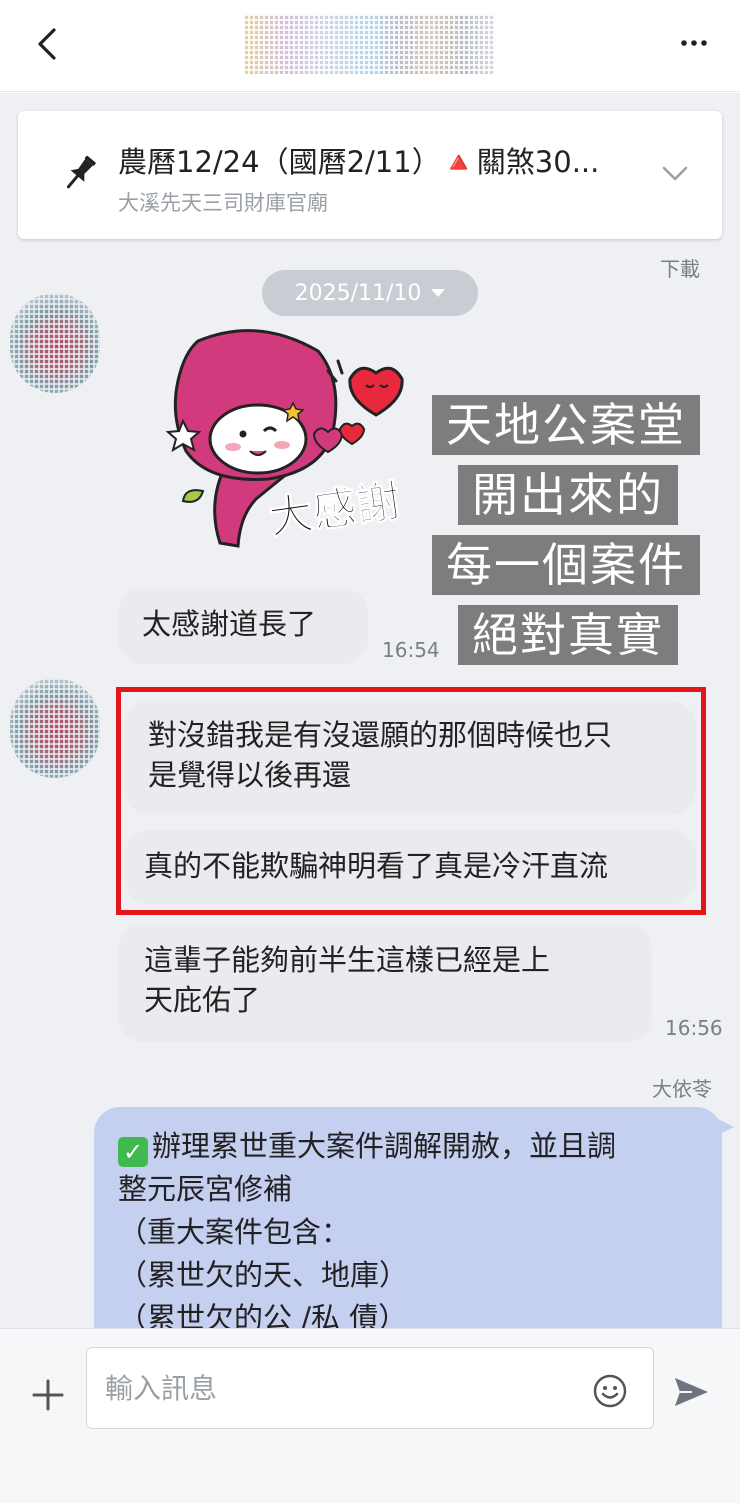 The height and width of the screenshot is (1503, 740). What do you see at coordinates (229, 624) in the screenshot?
I see `message-text: 太感謝道長了` at bounding box center [229, 624].